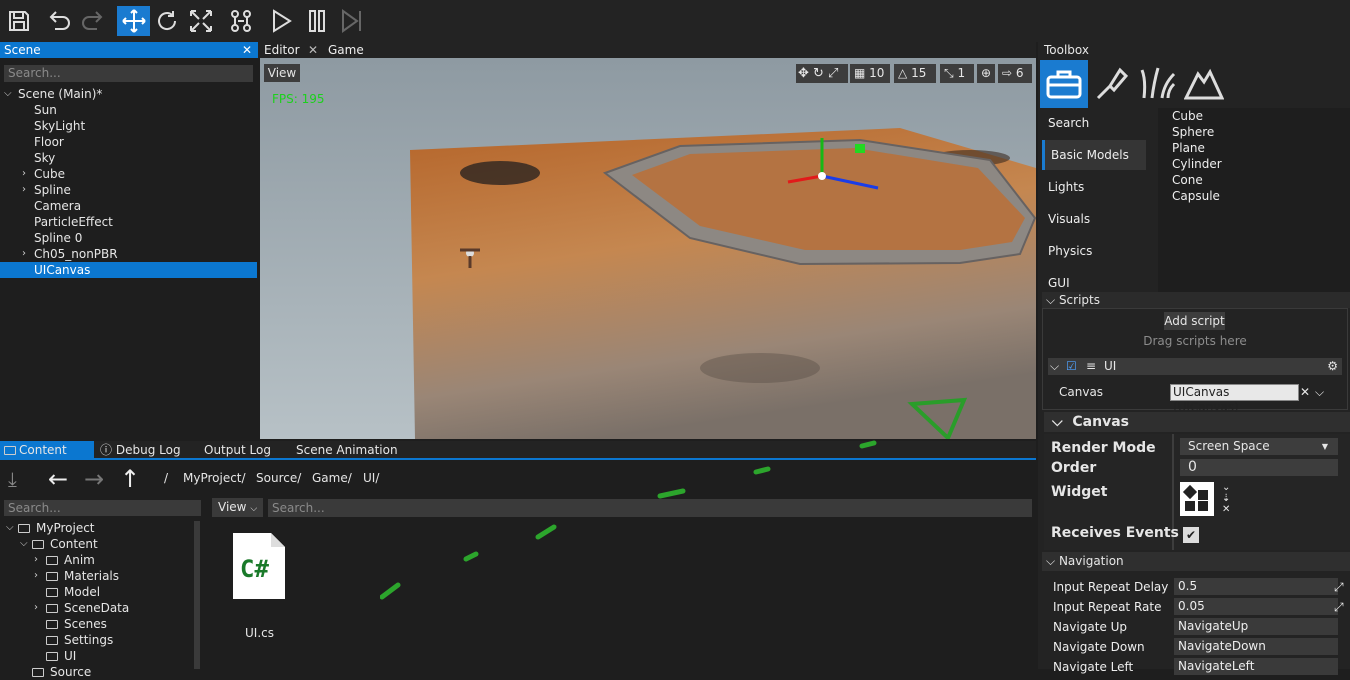 The image size is (1350, 680). I want to click on forward-arrow-icon: →, so click(94, 479).